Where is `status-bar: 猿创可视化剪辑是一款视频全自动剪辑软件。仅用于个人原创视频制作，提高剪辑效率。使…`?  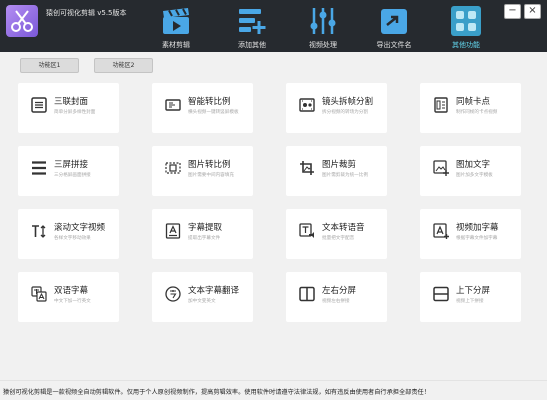
status-bar: 猿创可视化剪辑是一款视频全自动剪辑软件。仅用于个人原创视频制作，提高剪辑效率。使… is located at coordinates (273, 390).